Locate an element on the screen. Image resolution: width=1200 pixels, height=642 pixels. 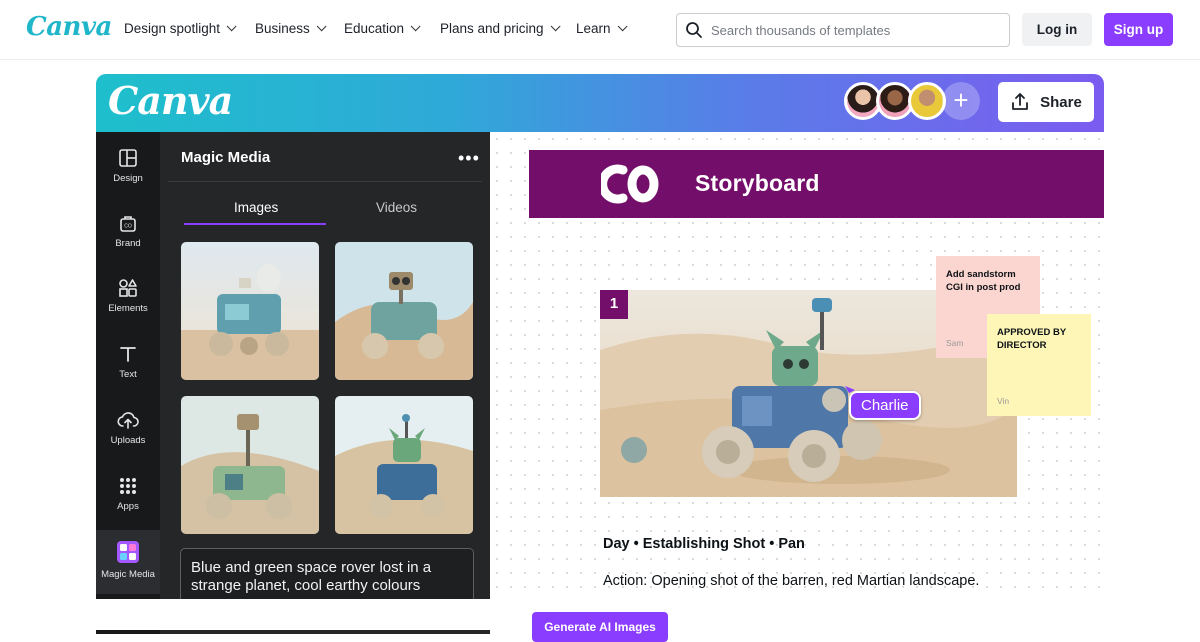
cloud-upload-icon is located at coordinates (128, 420).